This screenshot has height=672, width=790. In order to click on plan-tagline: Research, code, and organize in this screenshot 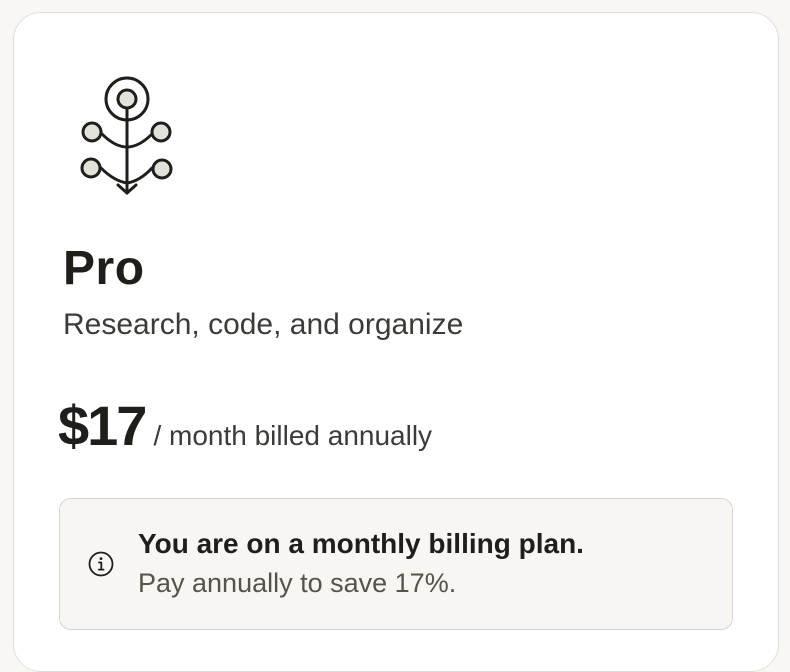, I will do `click(263, 324)`.